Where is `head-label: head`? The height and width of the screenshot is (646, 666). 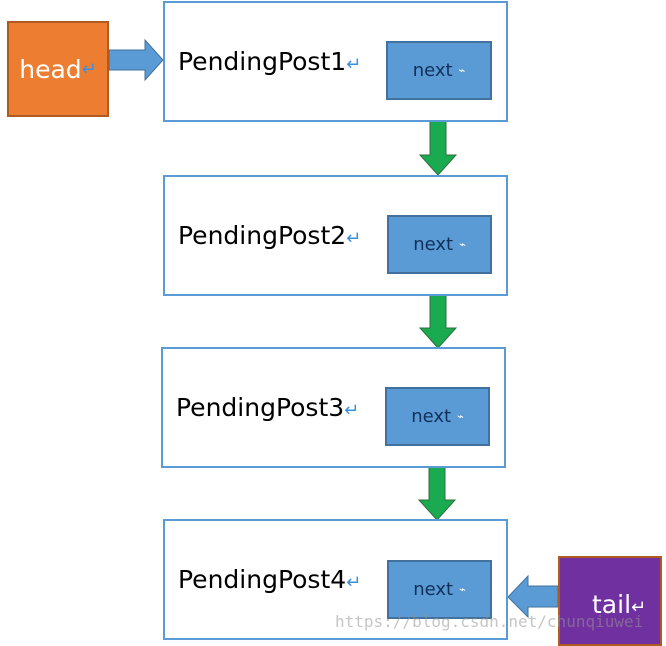
head-label: head is located at coordinates (50, 69).